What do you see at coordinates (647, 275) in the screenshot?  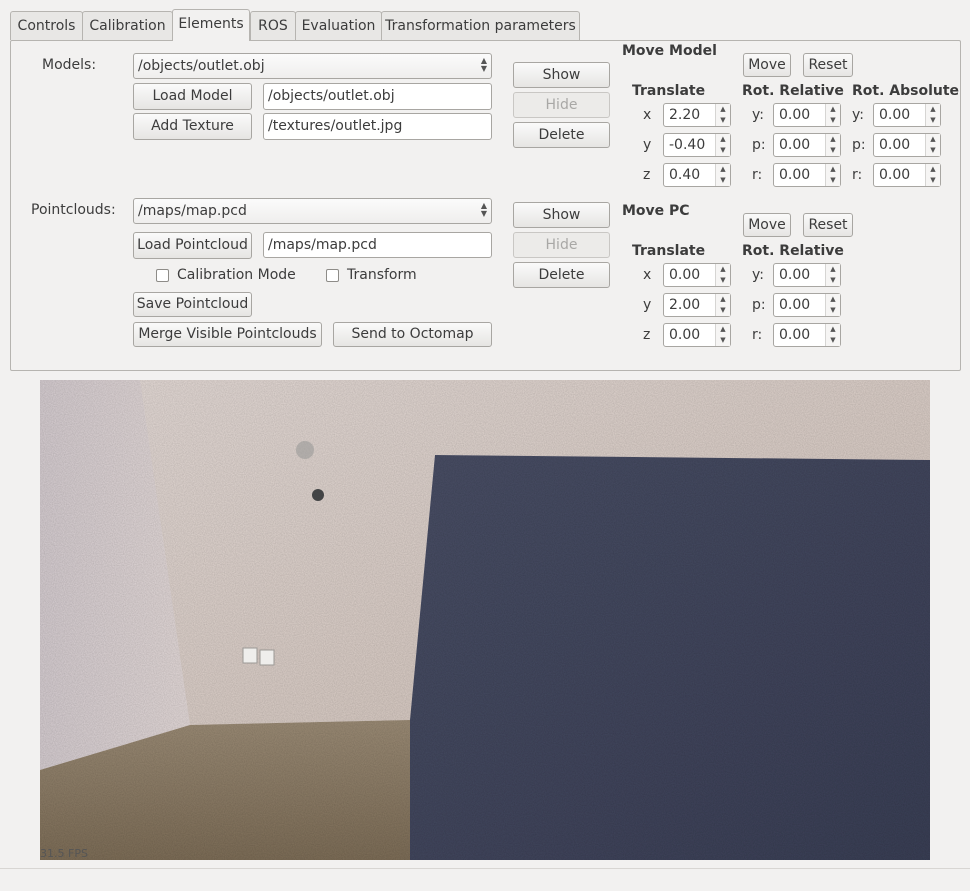 I see `pc-x-label: x` at bounding box center [647, 275].